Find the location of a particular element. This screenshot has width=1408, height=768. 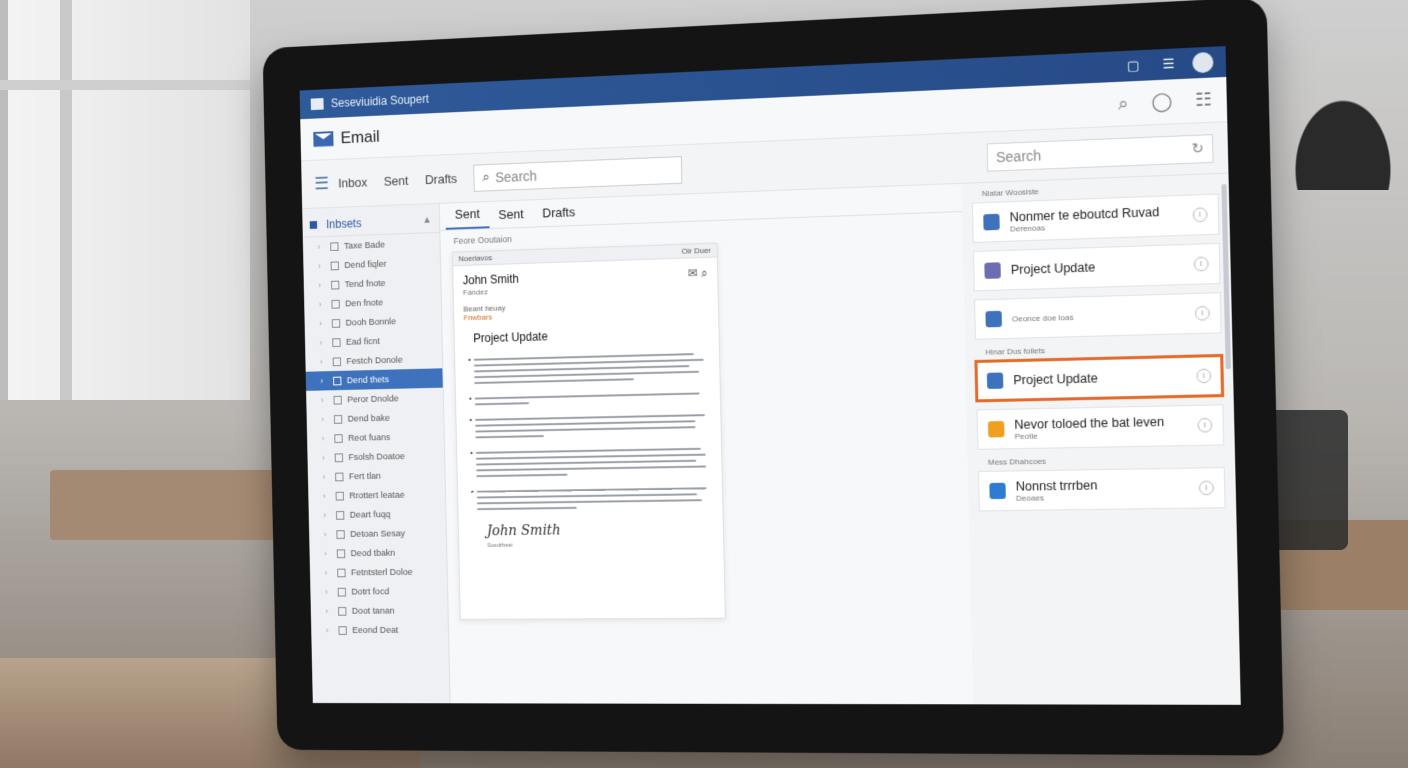

sidebar-header-label: Inbsets is located at coordinates (344, 223).